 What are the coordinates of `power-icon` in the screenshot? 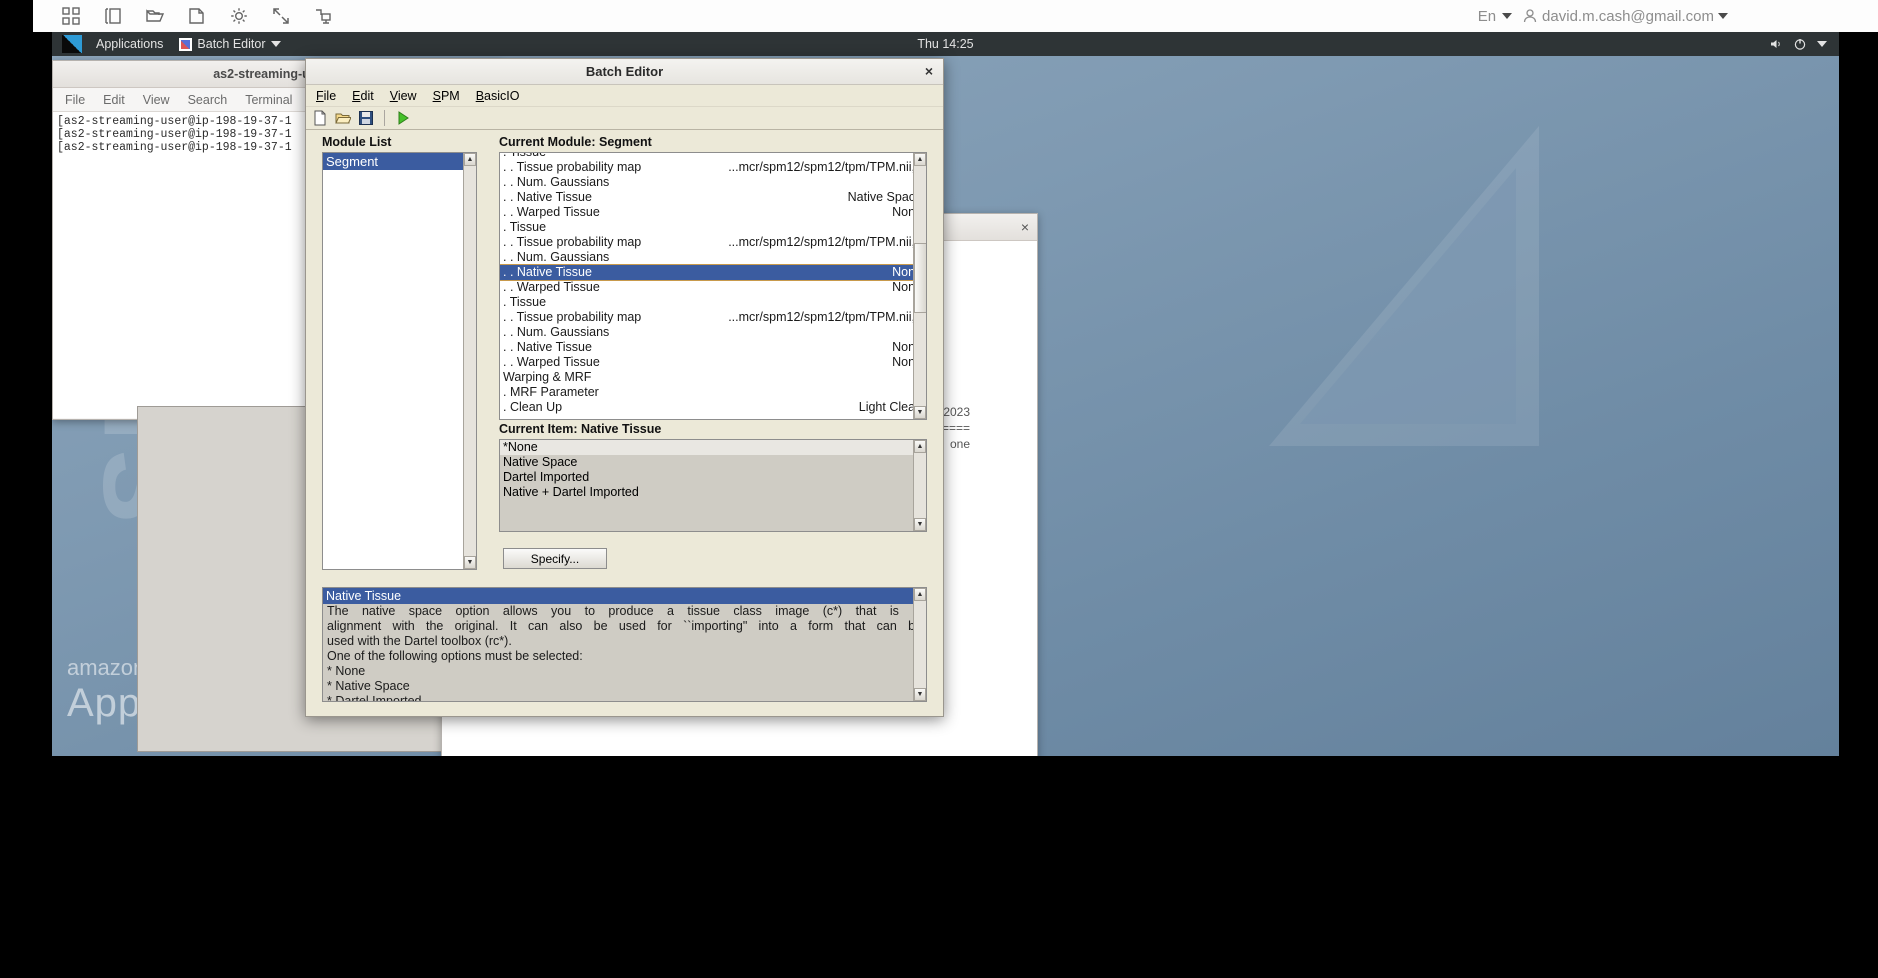 It's located at (1800, 44).